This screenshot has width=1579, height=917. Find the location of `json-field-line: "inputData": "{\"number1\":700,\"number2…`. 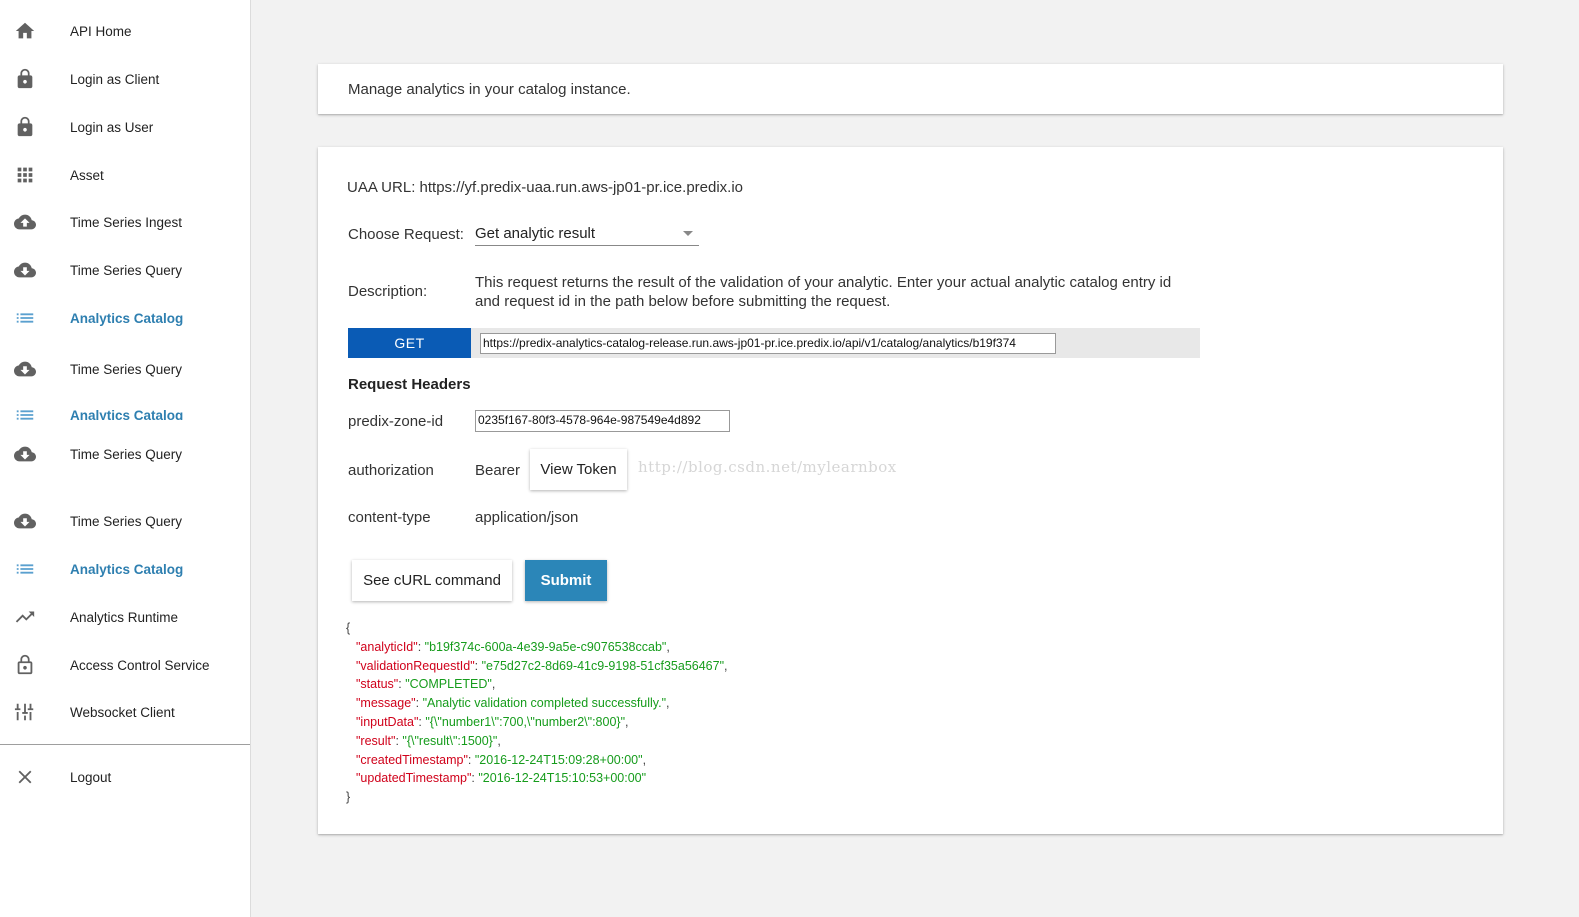

json-field-line: "inputData": "{\"number1\":700,\"number2… is located at coordinates (537, 722).